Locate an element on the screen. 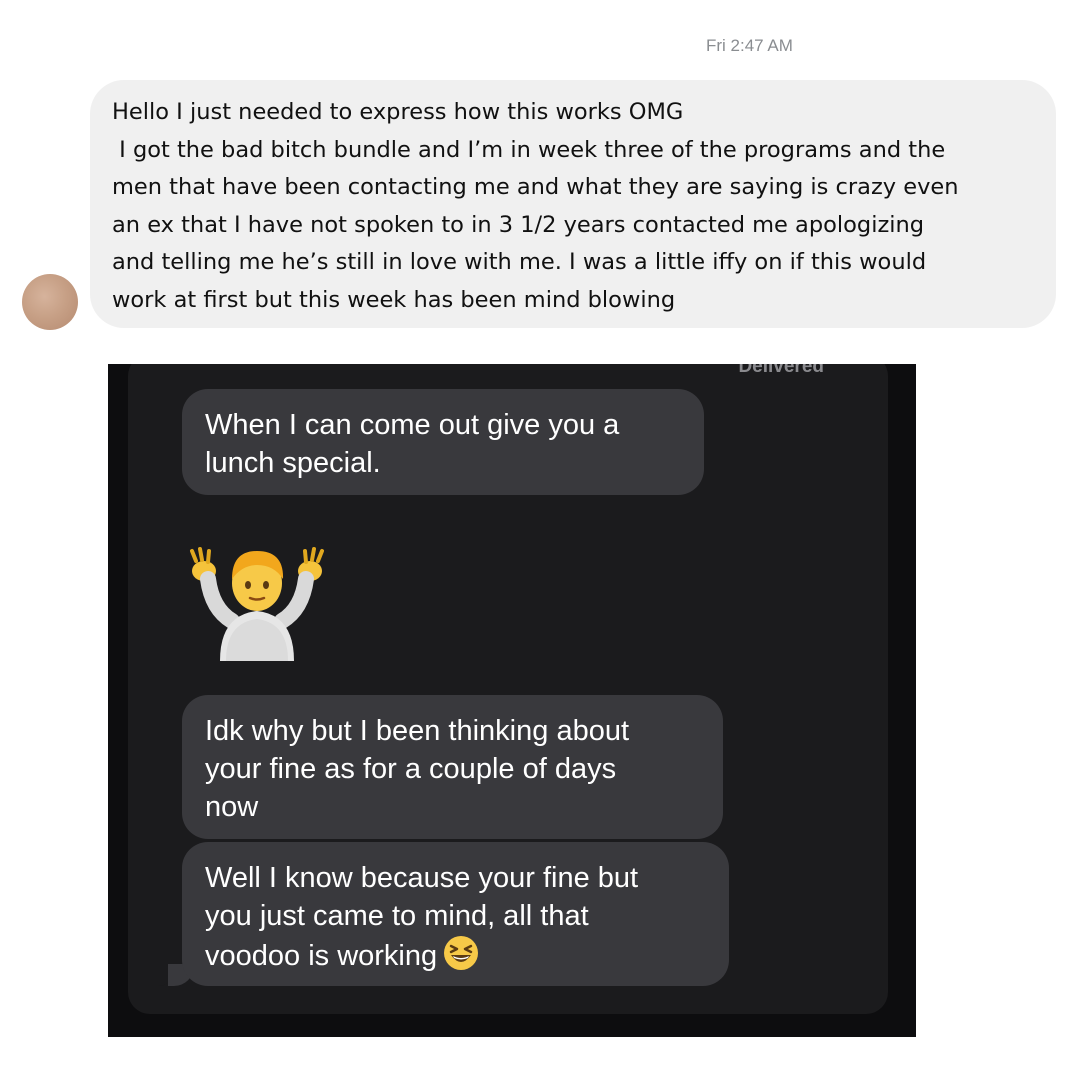 This screenshot has width=1080, height=1080. bubble-line-last: voodoo is working is located at coordinates (456, 955).